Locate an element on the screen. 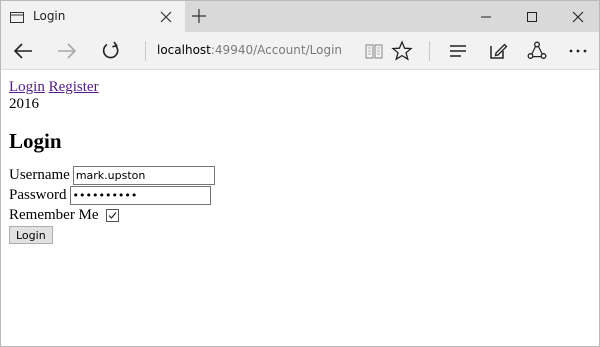  username-input is located at coordinates (143, 175).